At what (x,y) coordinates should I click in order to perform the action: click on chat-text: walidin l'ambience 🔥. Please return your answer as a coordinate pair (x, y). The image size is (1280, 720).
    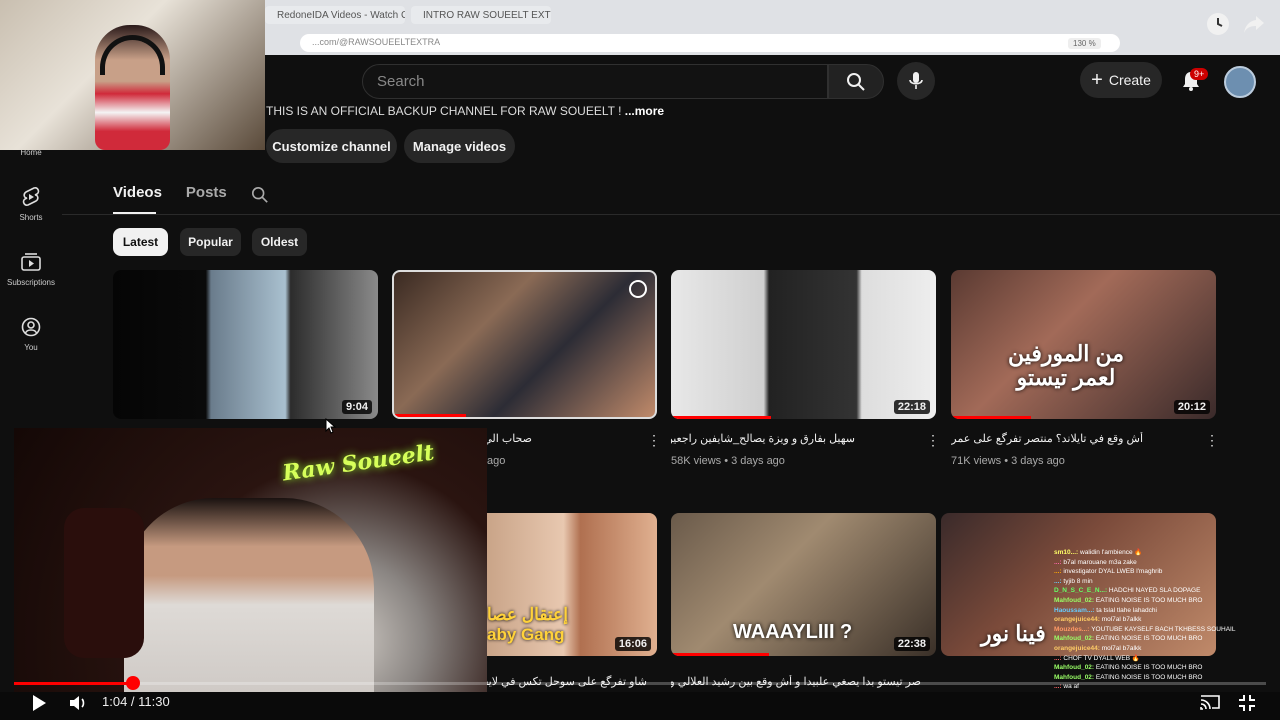
    Looking at the image, I should click on (1111, 552).